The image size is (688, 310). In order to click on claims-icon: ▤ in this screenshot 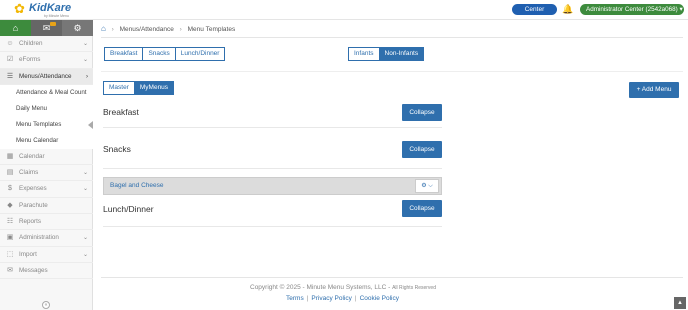, I will do `click(10, 173)`.